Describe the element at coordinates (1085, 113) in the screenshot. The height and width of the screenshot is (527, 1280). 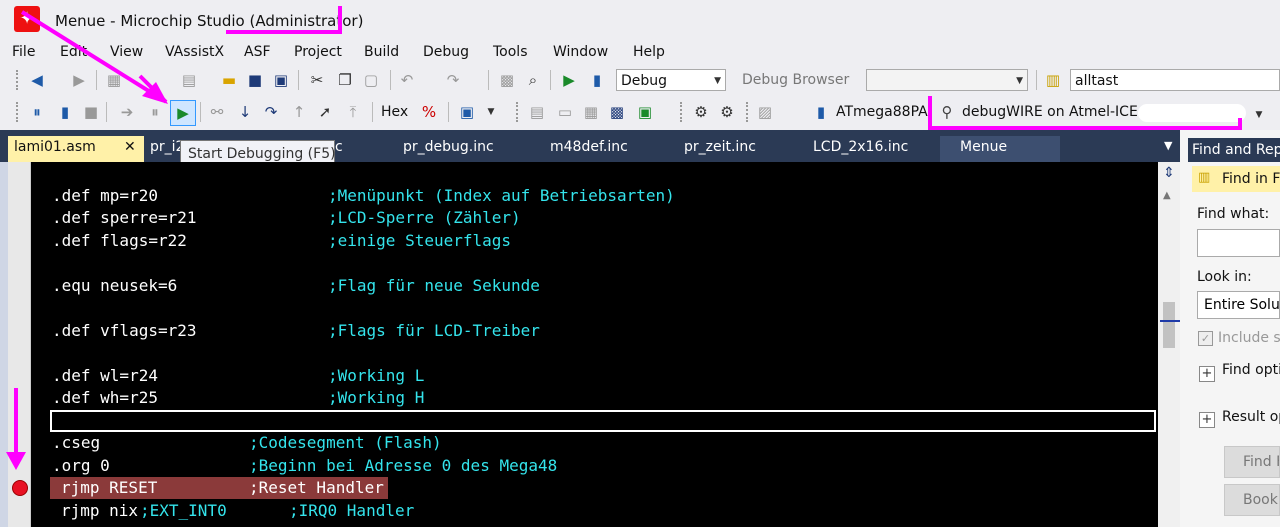
I see `annotation-bracket-debugger` at that location.